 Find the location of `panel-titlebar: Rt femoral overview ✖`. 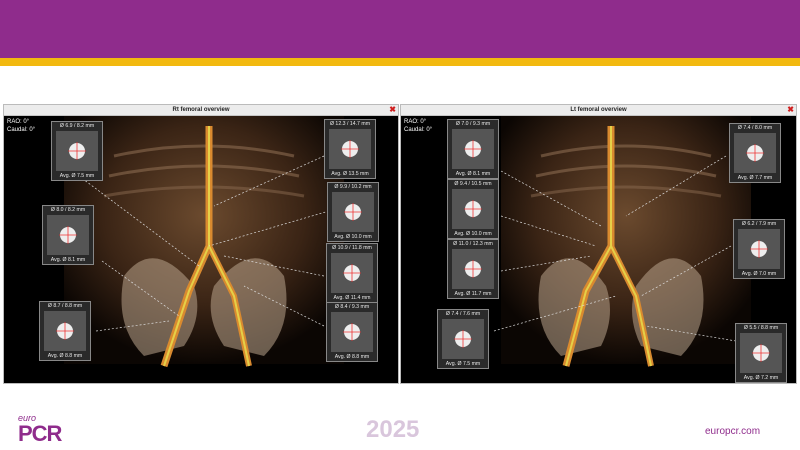

panel-titlebar: Rt femoral overview ✖ is located at coordinates (201, 110).